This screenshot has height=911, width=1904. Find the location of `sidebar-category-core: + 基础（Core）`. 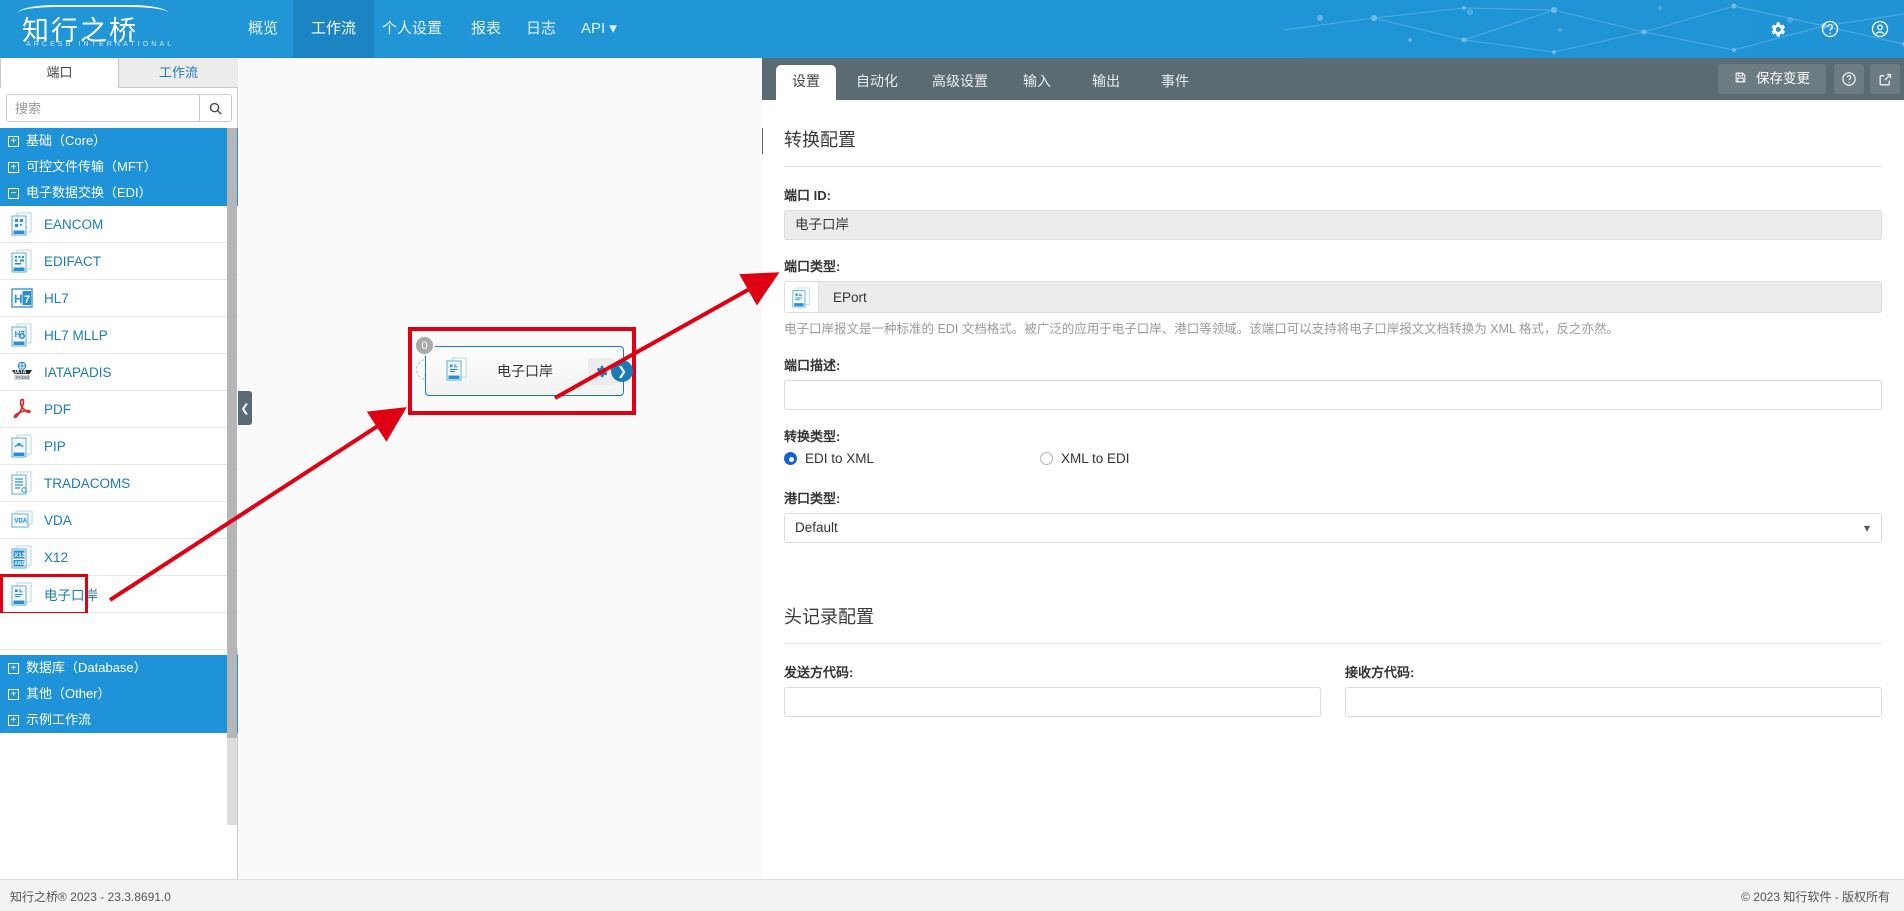

sidebar-category-core: + 基础（Core） is located at coordinates (119, 141).